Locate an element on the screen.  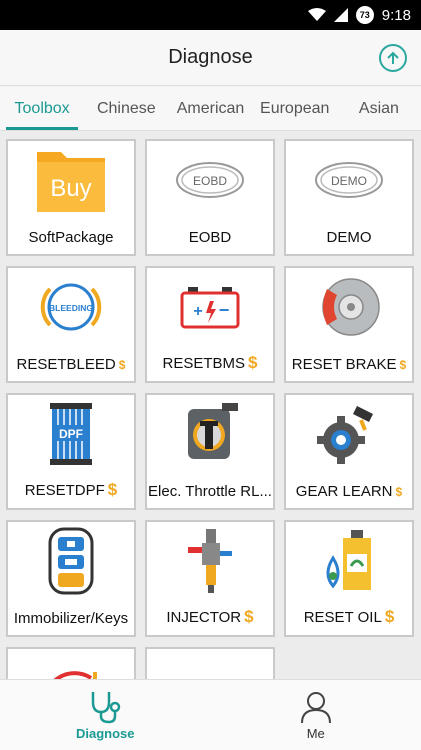
upload-button is located at coordinates (393, 58).